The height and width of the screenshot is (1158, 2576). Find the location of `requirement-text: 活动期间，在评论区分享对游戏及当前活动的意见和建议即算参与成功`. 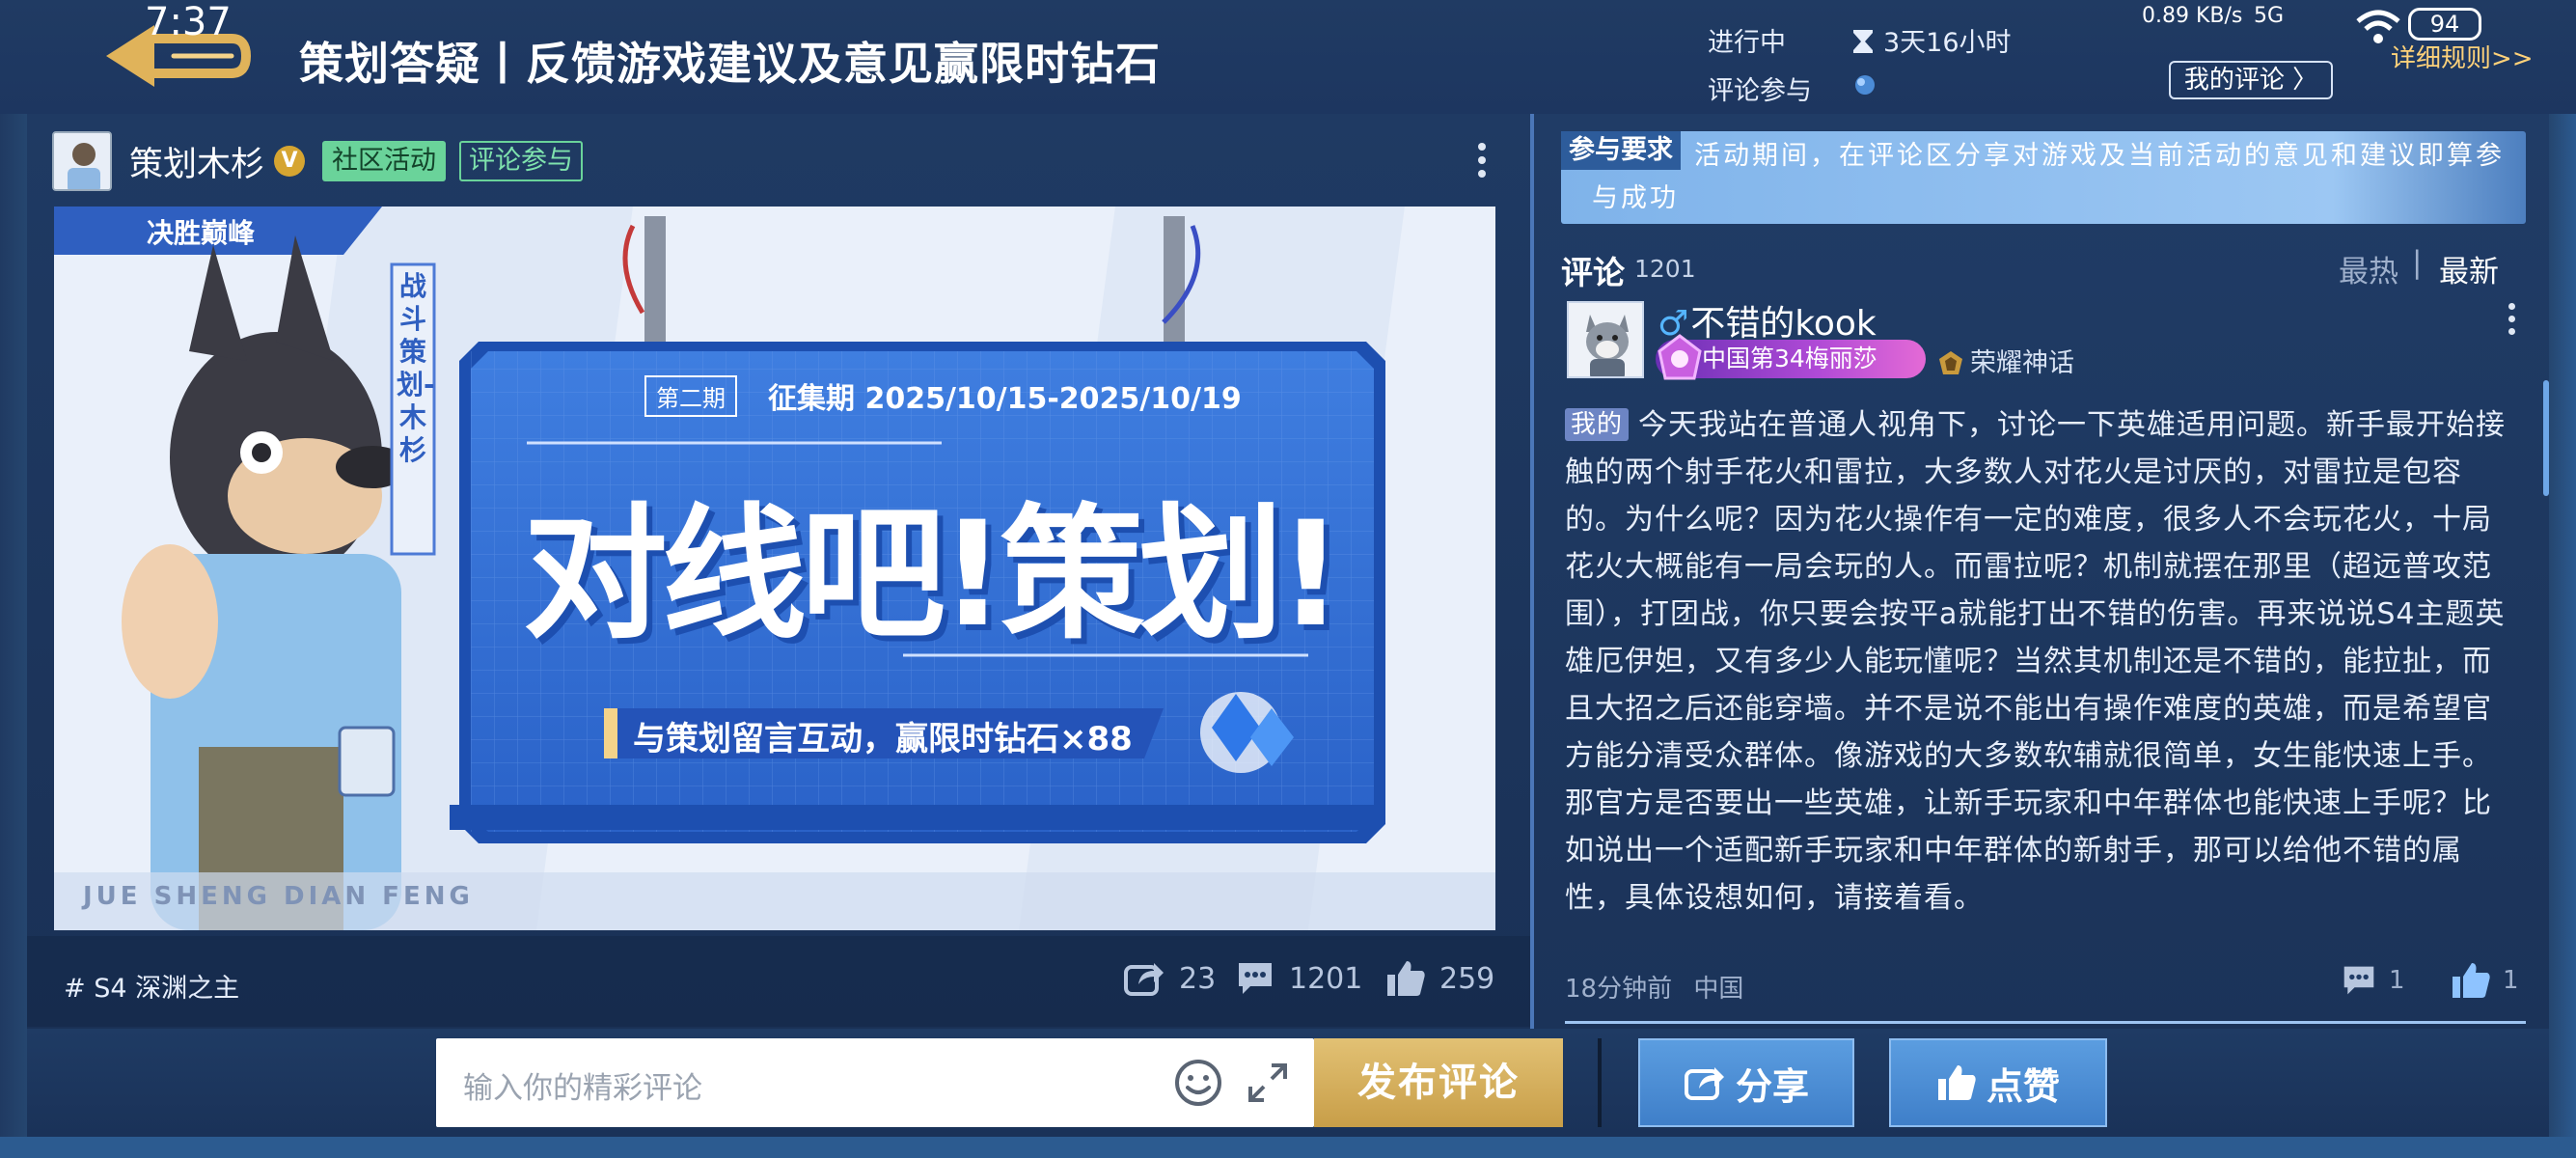

requirement-text: 活动期间，在评论区分享对游戏及当前活动的意见和建议即算参与成功 is located at coordinates (2049, 177).